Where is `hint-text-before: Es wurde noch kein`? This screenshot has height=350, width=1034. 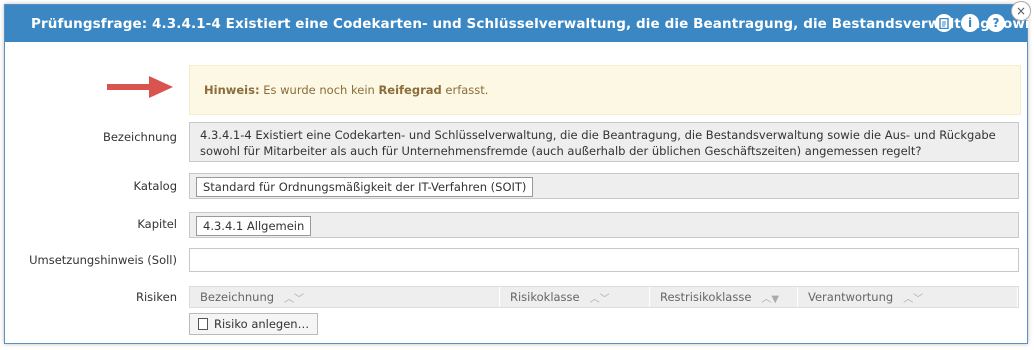 hint-text-before: Es wurde noch kein is located at coordinates (319, 90).